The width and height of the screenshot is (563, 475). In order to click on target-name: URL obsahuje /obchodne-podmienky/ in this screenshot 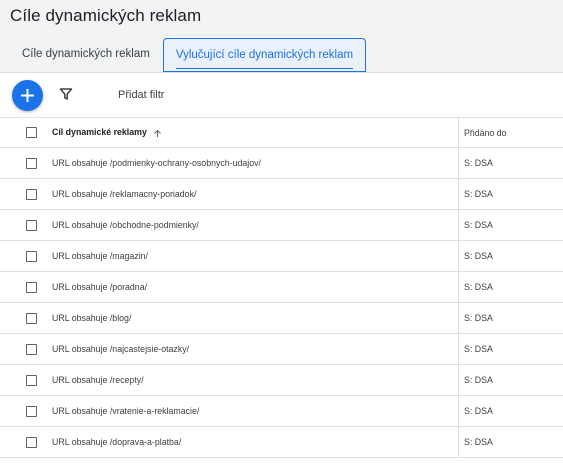, I will do `click(122, 225)`.